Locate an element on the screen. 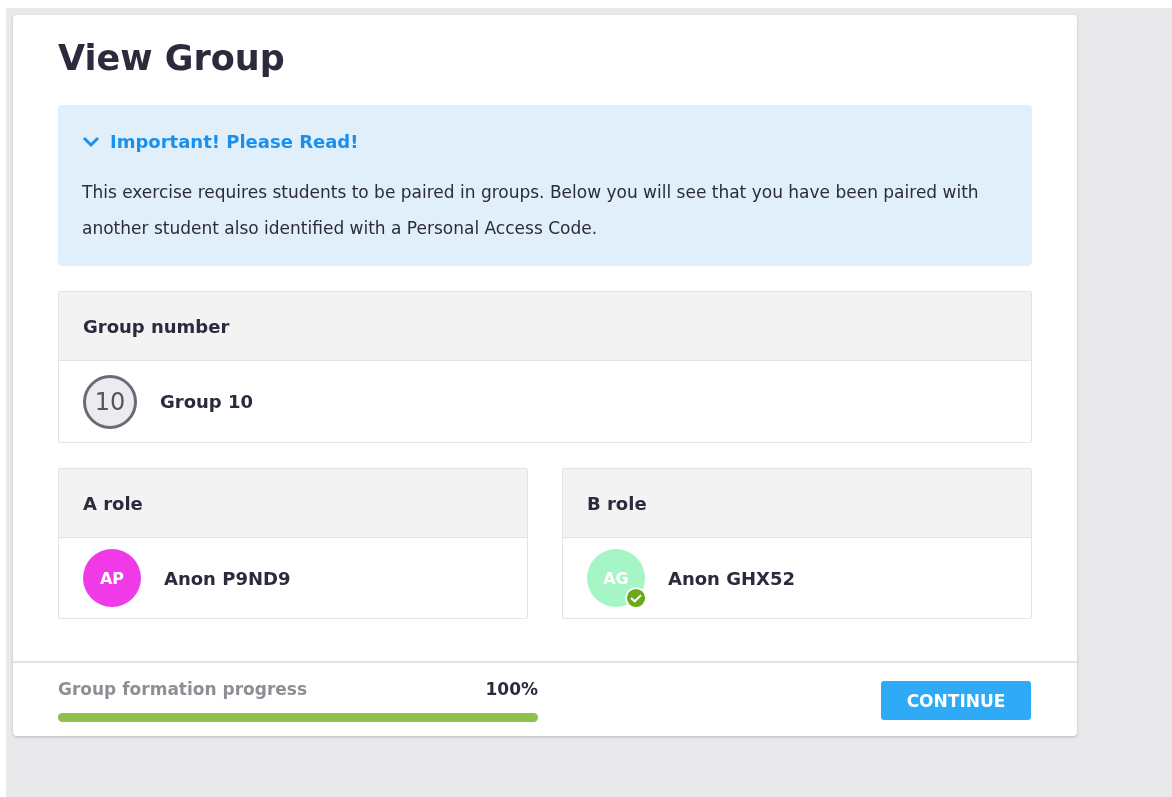  group-number-badge: 10 is located at coordinates (110, 401).